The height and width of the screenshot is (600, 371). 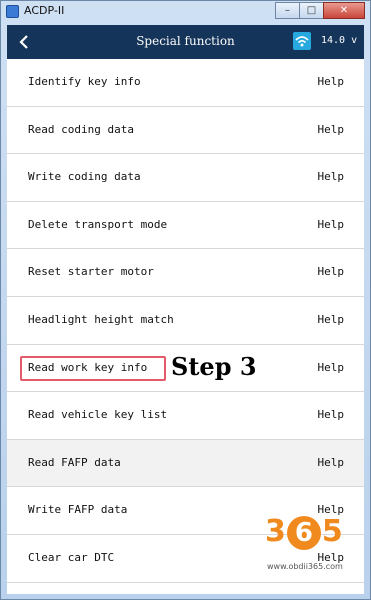 I want to click on close-button: ✕, so click(x=344, y=10).